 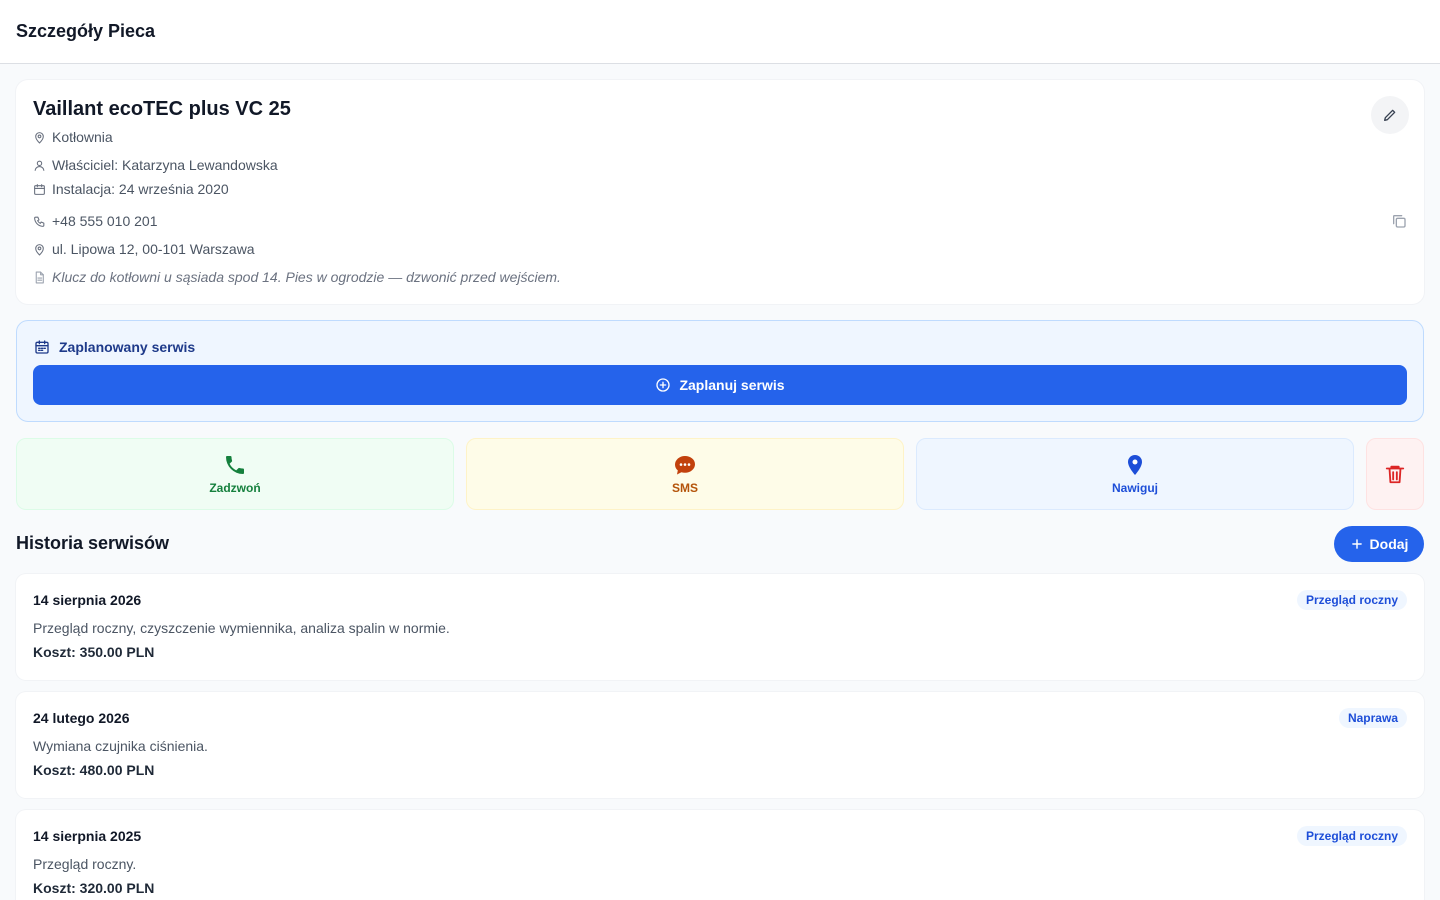 What do you see at coordinates (94, 652) in the screenshot?
I see `service-cost: Koszt: 350.00 PLN` at bounding box center [94, 652].